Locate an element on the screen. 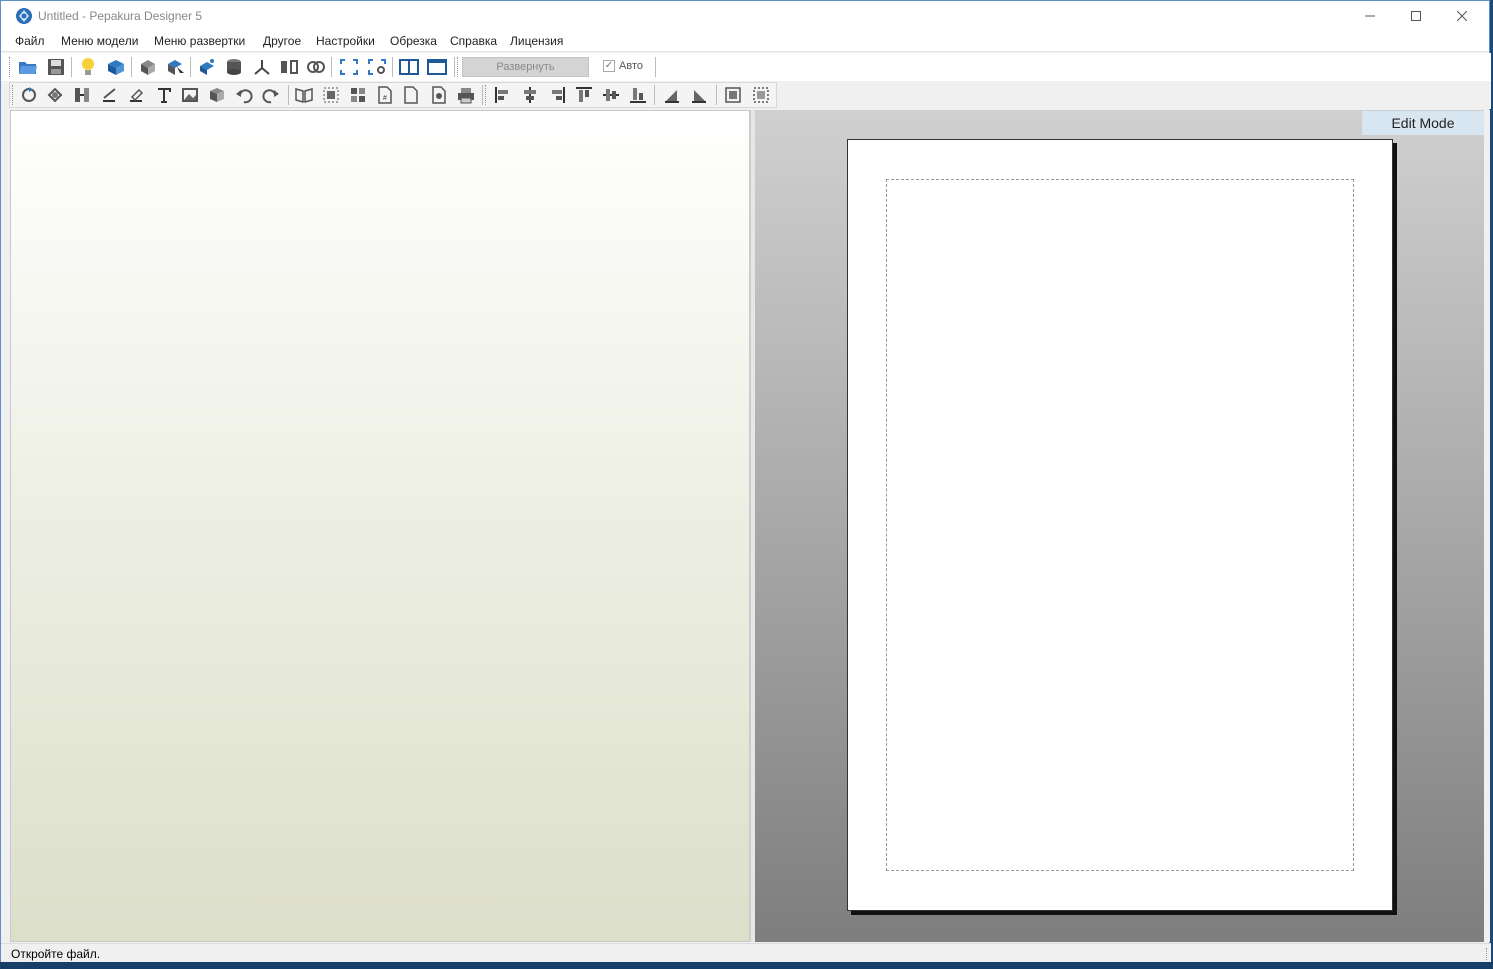  photo-icon is located at coordinates (439, 95).